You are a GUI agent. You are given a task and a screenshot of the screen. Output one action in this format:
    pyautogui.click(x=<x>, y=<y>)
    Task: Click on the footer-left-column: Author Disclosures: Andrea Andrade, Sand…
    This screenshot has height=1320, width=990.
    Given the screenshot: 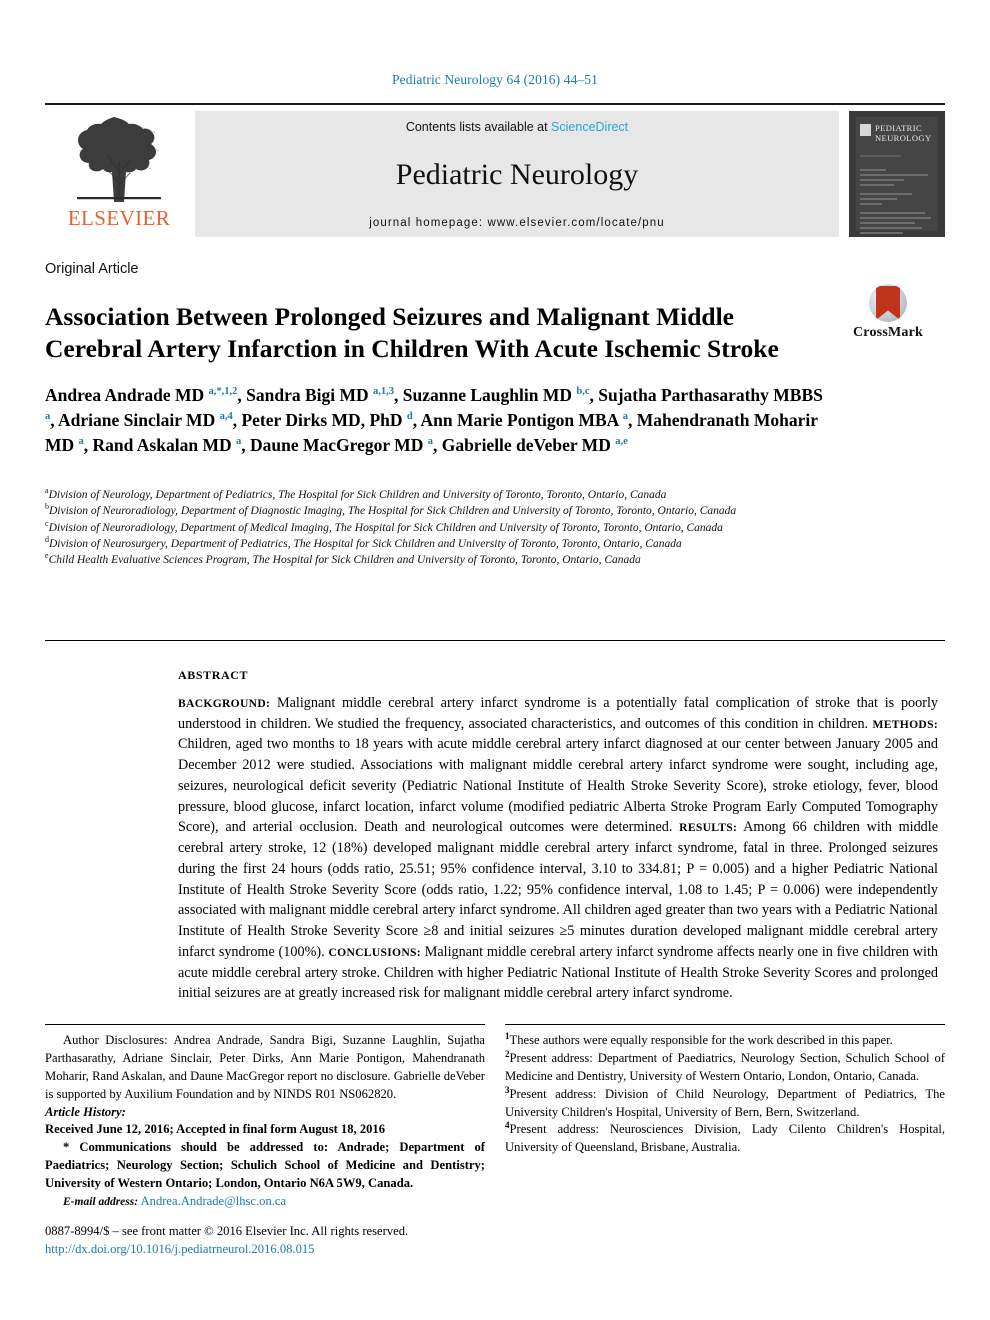 What is the action you would take?
    pyautogui.click(x=265, y=1121)
    